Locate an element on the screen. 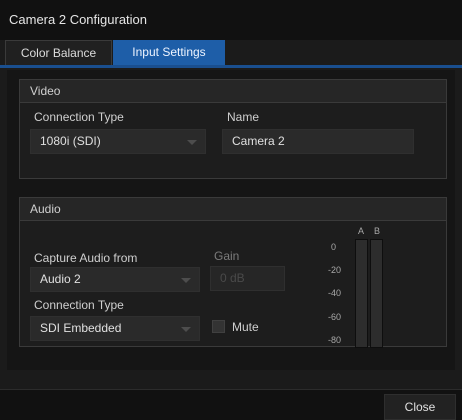 Image resolution: width=462 pixels, height=420 pixels. tab-input-settings: Input Settings is located at coordinates (169, 52).